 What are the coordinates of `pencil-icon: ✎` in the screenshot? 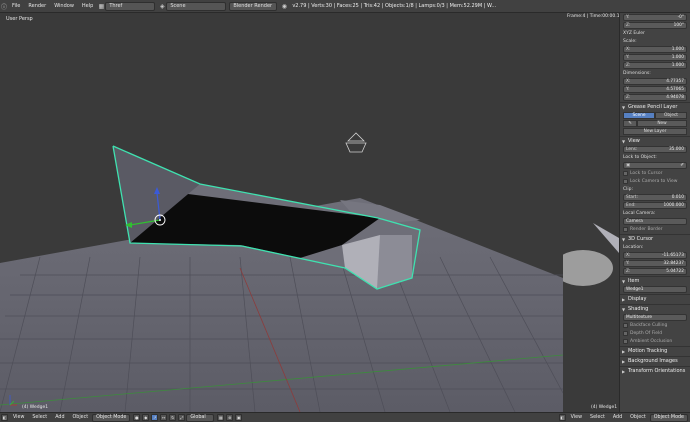 It's located at (630, 123).